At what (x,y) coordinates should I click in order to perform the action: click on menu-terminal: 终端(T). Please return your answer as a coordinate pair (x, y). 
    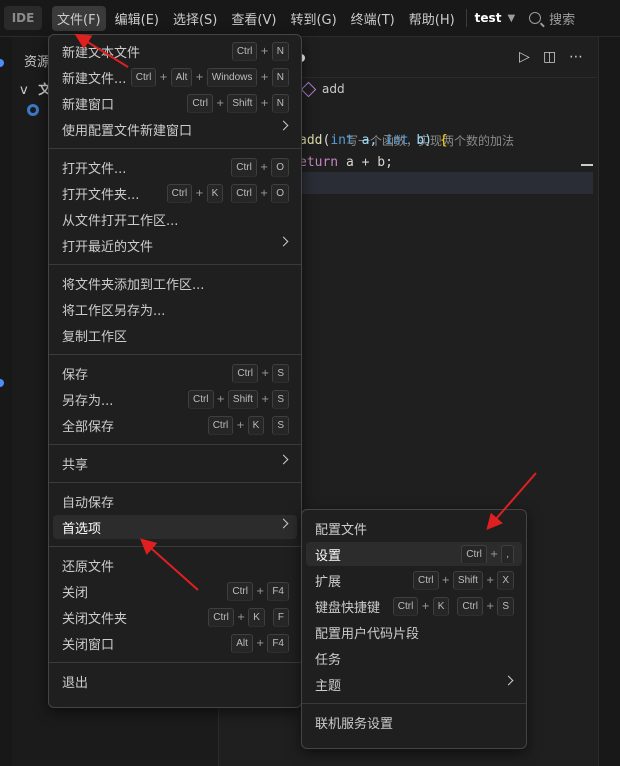
    Looking at the image, I should click on (373, 18).